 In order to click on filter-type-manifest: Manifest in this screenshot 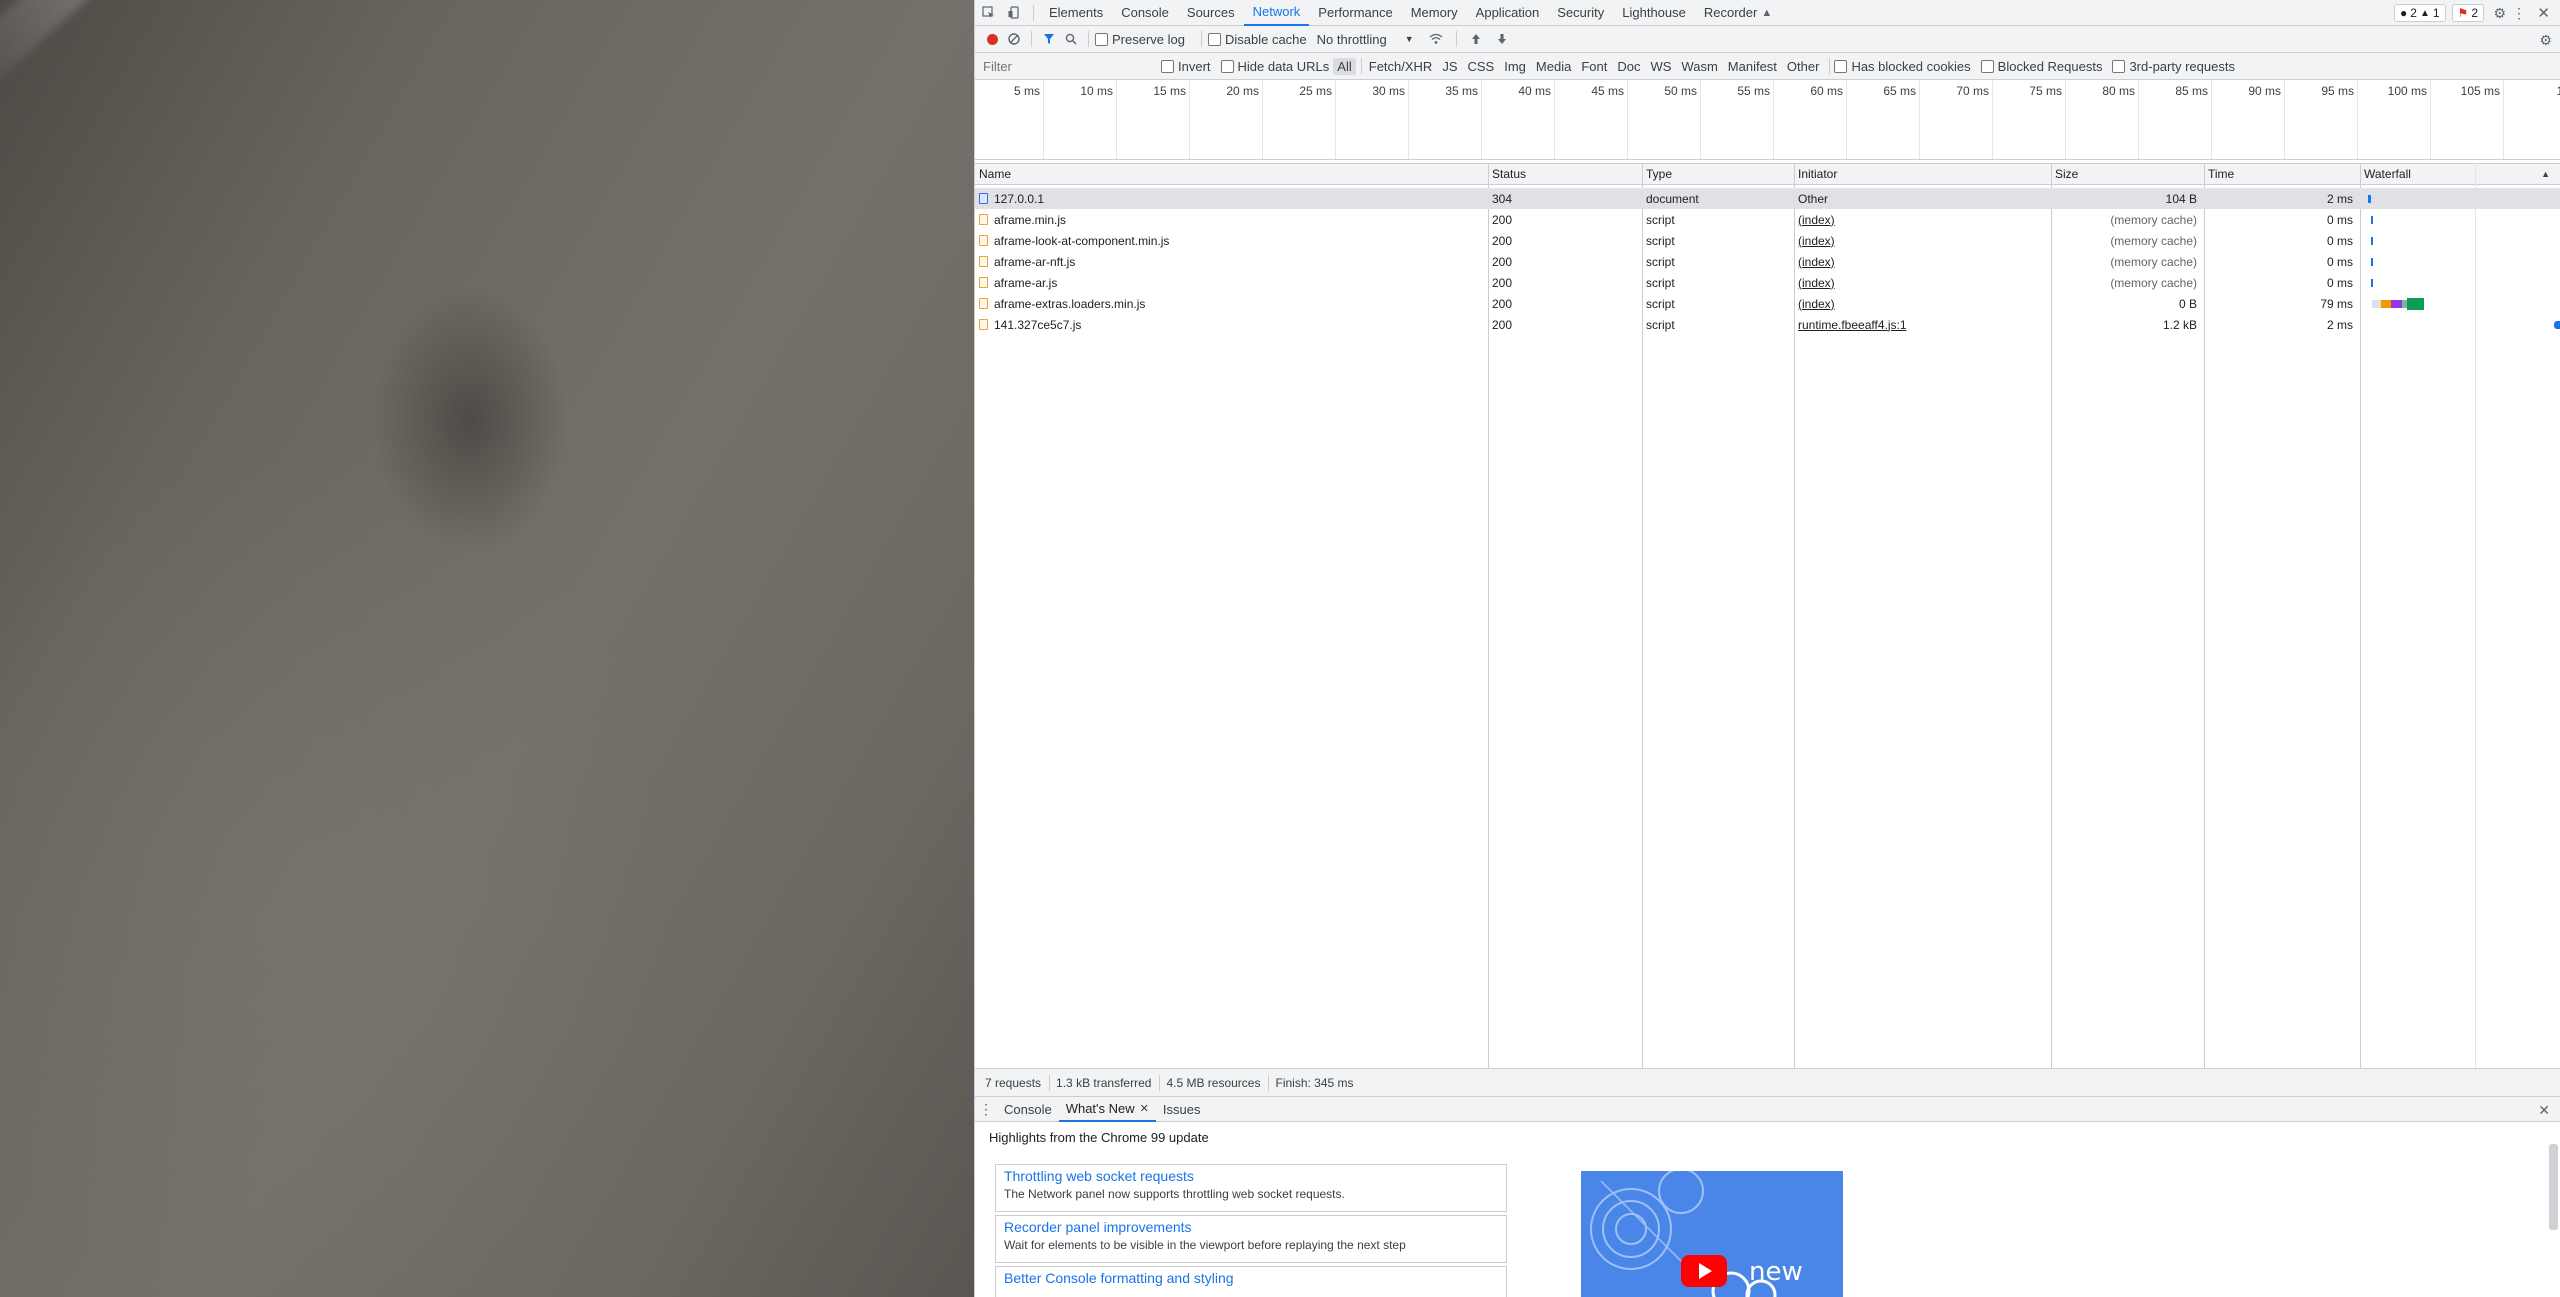, I will do `click(1752, 66)`.